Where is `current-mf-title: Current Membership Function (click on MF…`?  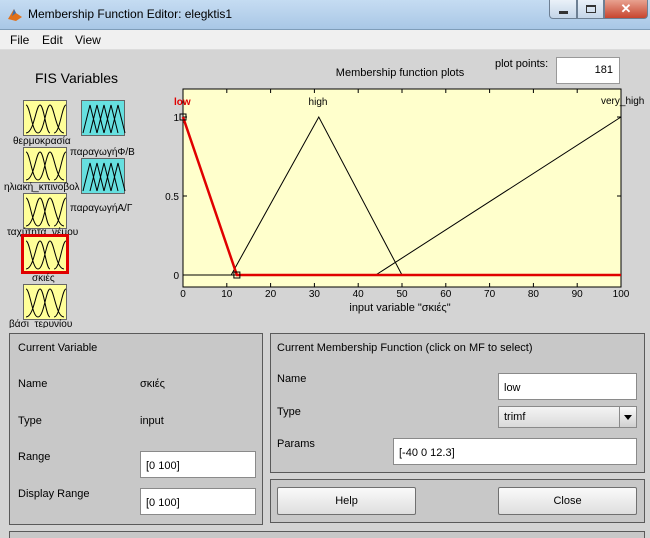 current-mf-title: Current Membership Function (click on MF… is located at coordinates (405, 348).